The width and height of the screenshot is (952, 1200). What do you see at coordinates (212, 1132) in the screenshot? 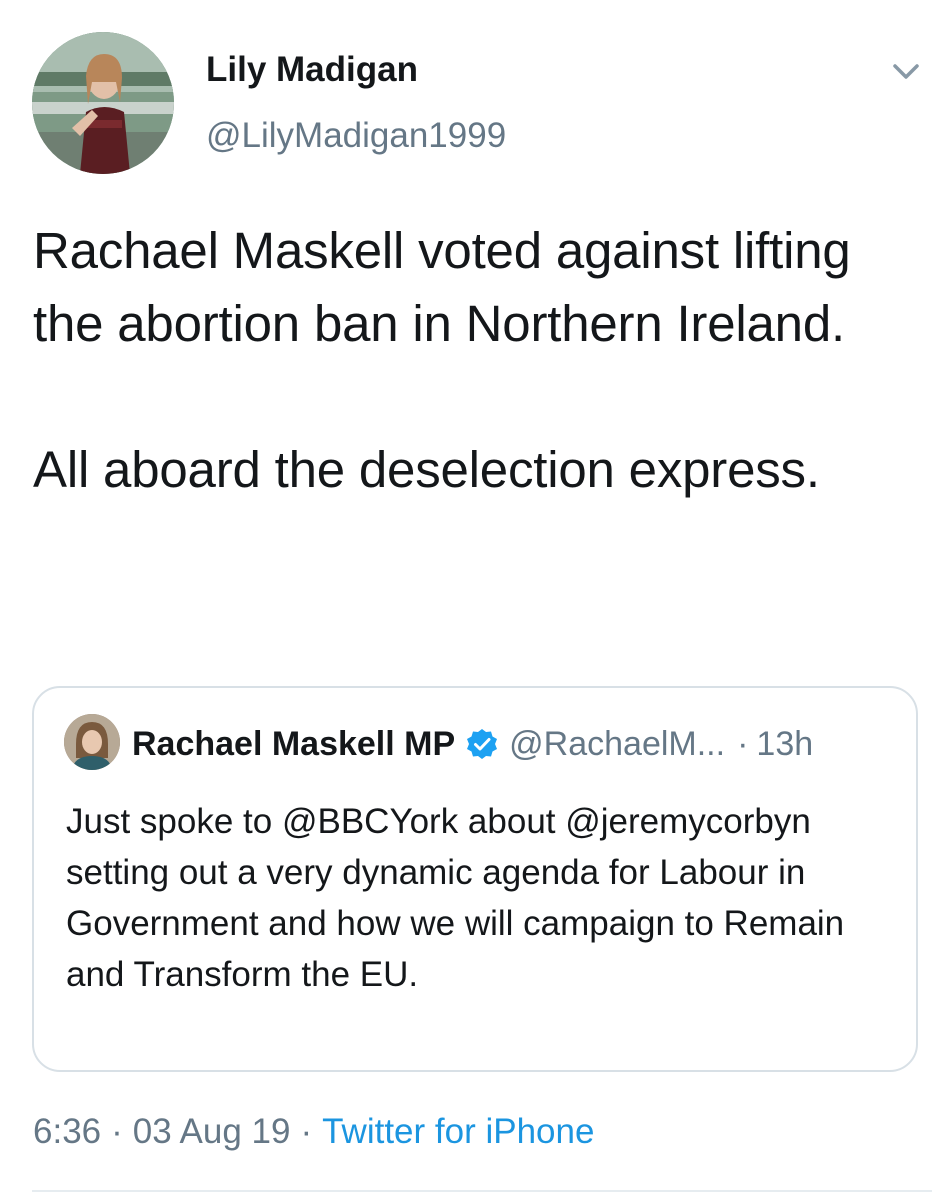
I see `tweet-date: 03 Aug 19` at bounding box center [212, 1132].